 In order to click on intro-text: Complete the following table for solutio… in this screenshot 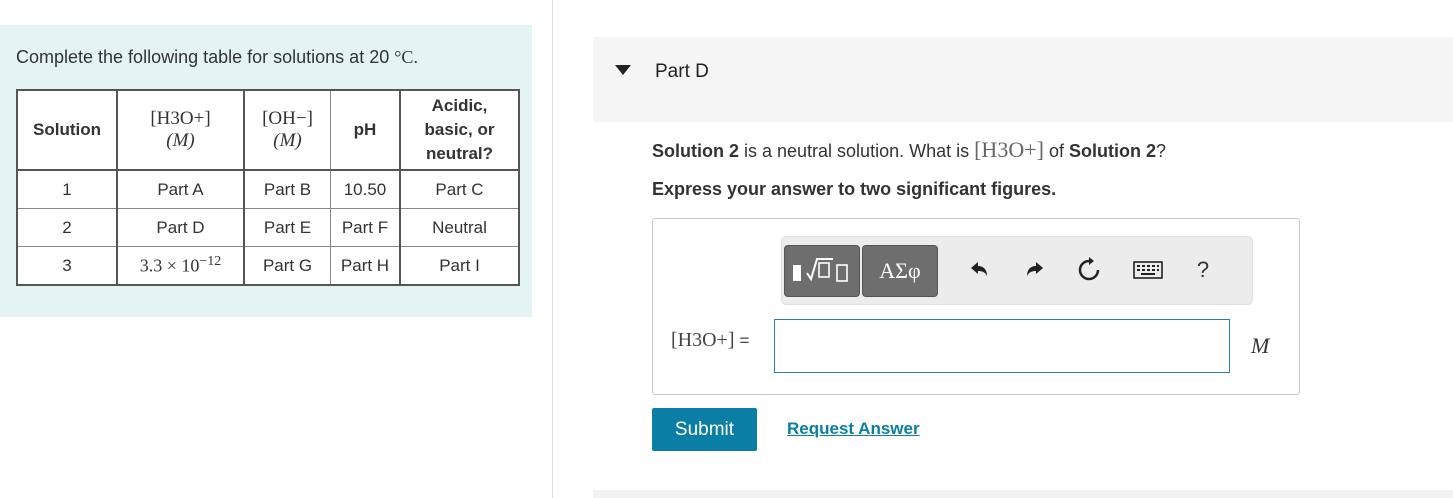, I will do `click(217, 57)`.